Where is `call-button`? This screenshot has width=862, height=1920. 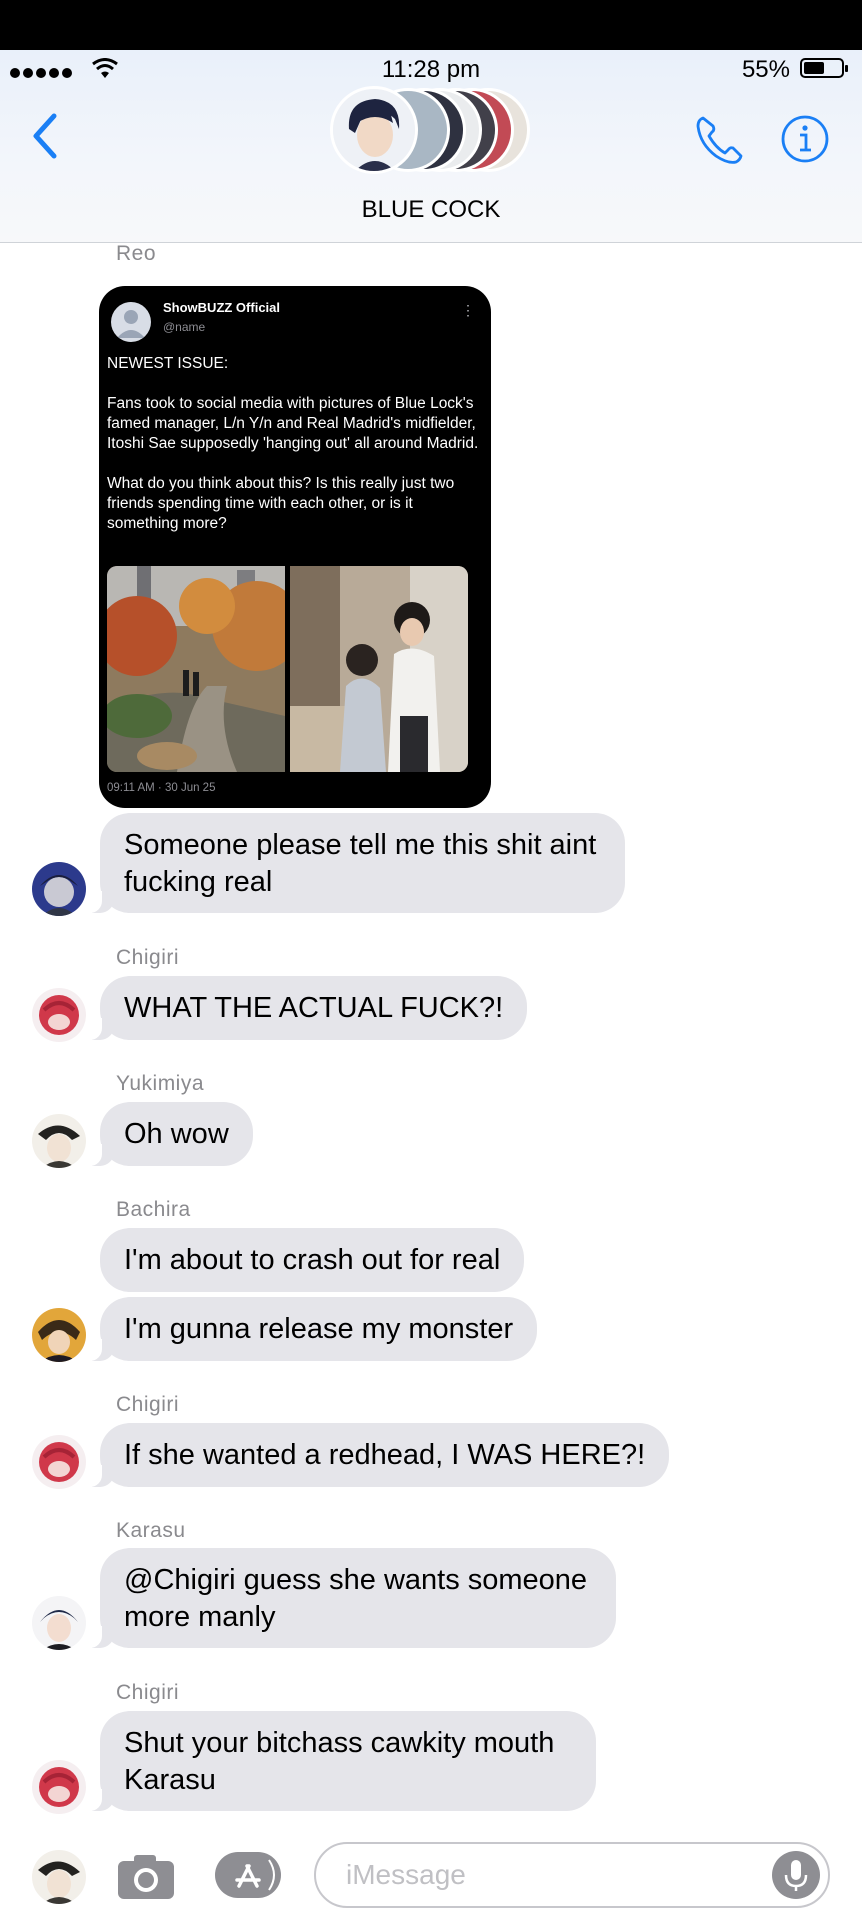 call-button is located at coordinates (719, 142).